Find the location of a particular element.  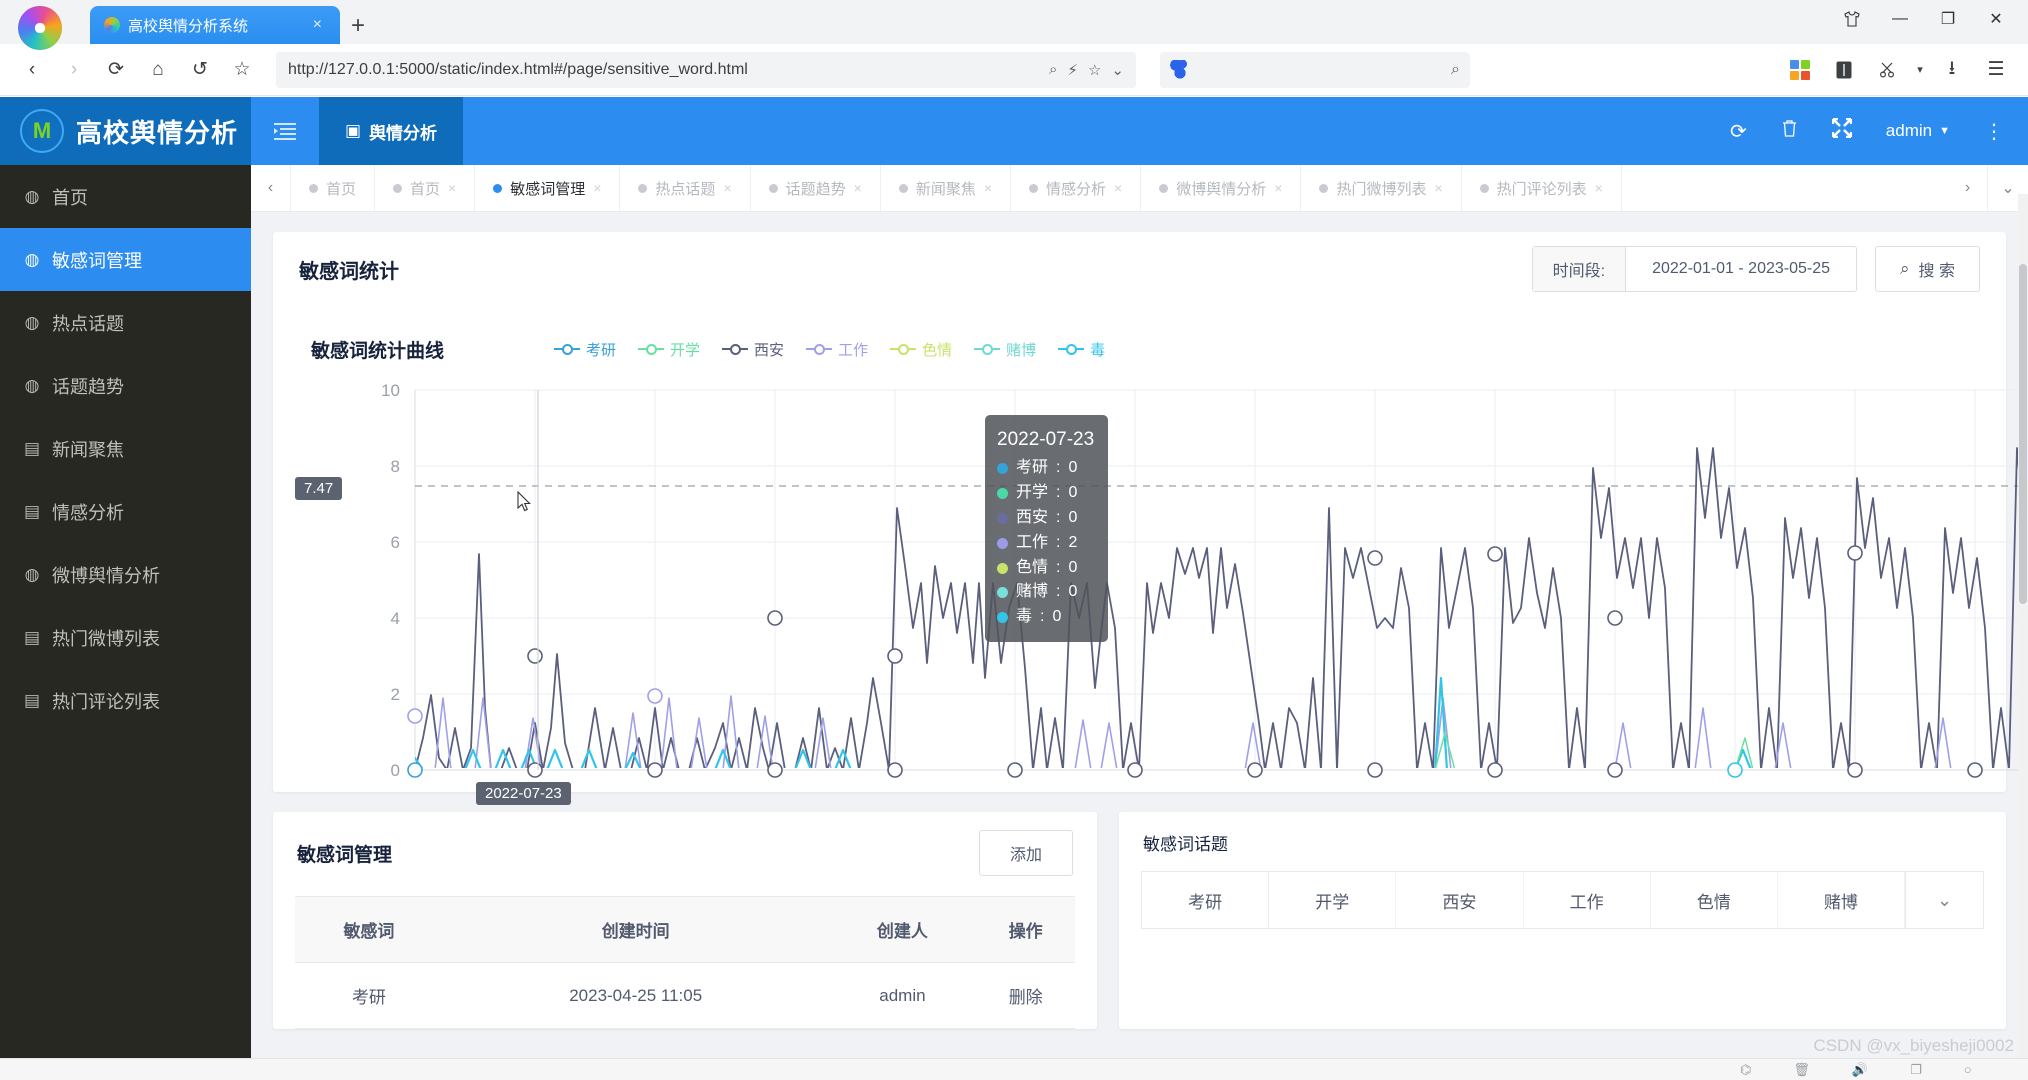

search-button: ⌕ 搜 索 is located at coordinates (1927, 269).